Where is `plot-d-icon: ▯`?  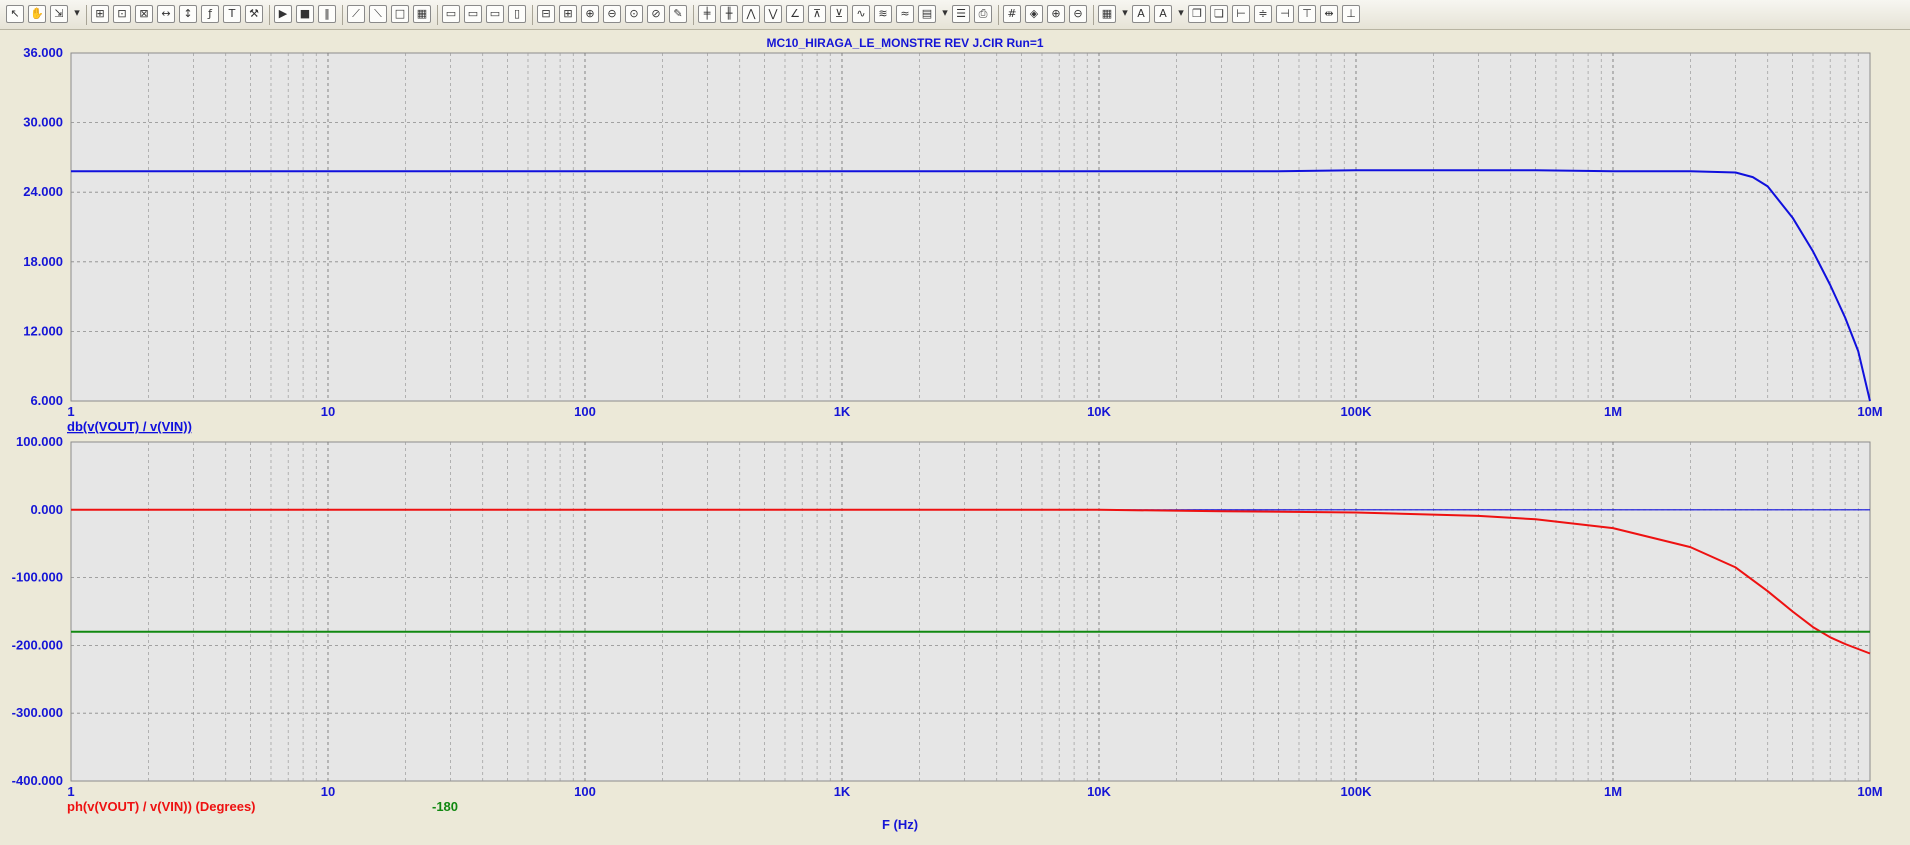 plot-d-icon: ▯ is located at coordinates (517, 14).